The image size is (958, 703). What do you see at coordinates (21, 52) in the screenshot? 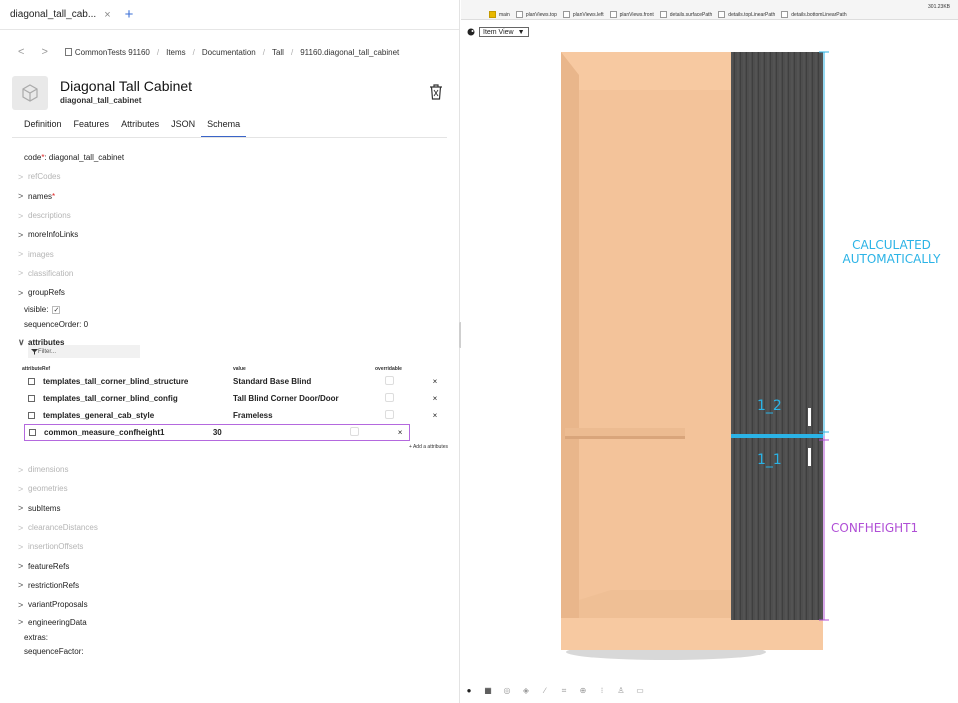
I see `back-icon: <` at bounding box center [21, 52].